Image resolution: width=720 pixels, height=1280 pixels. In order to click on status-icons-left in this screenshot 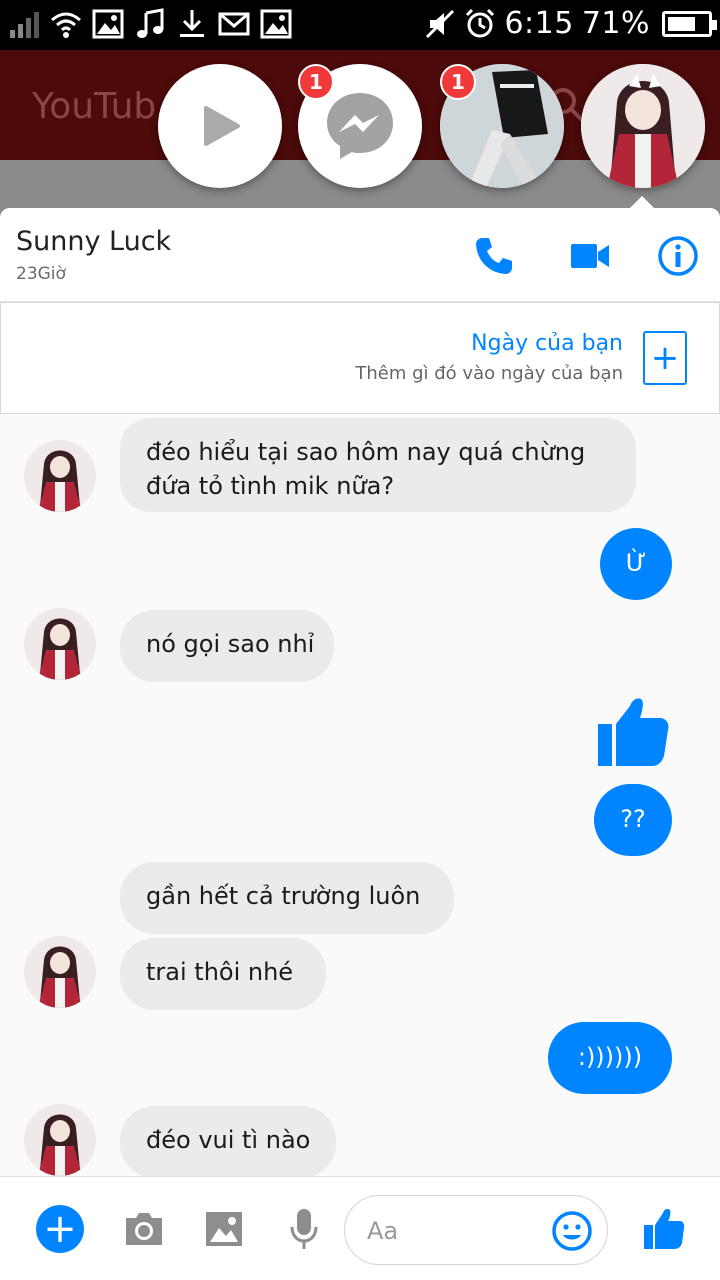, I will do `click(150, 24)`.